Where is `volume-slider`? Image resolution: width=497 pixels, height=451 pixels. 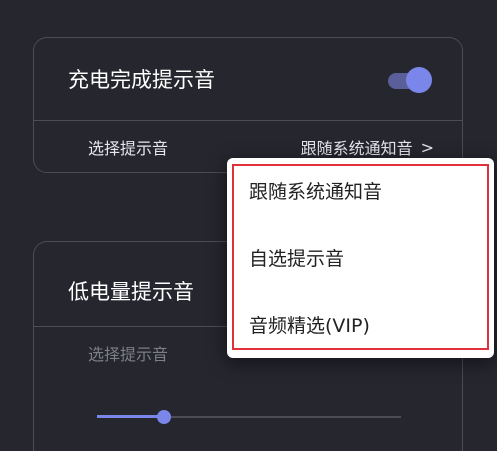 volume-slider is located at coordinates (249, 417).